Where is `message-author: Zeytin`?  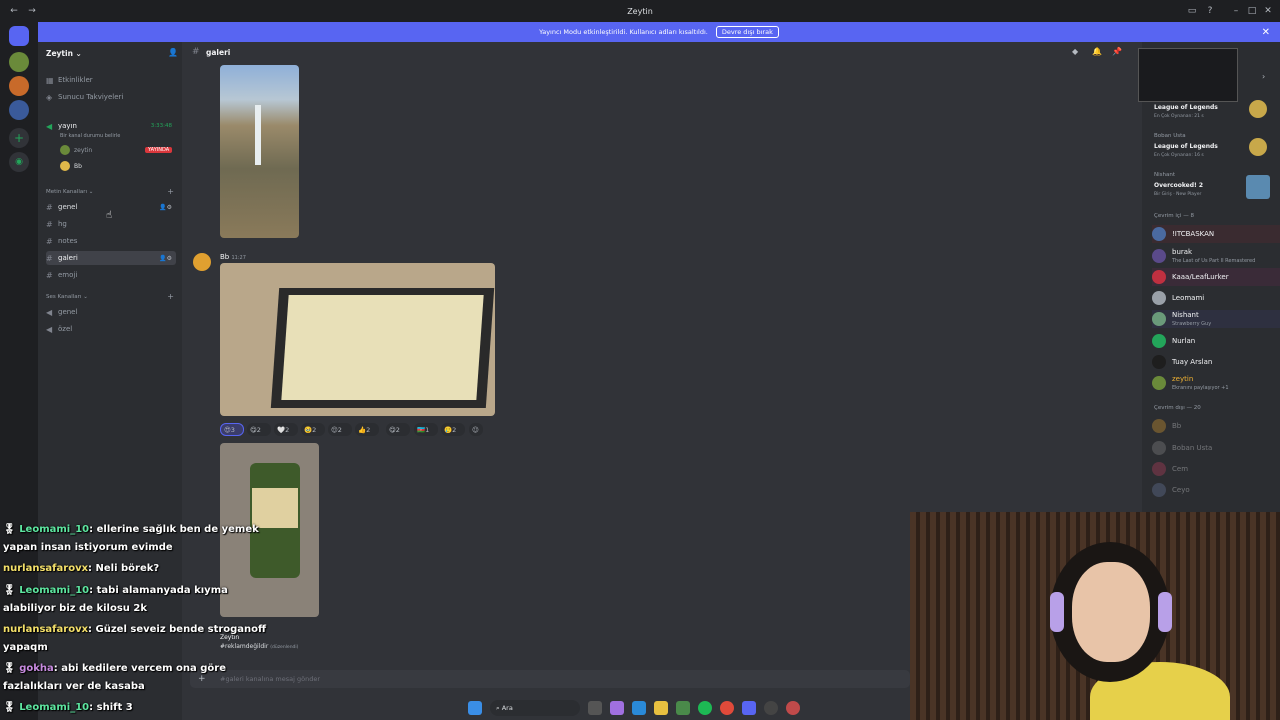
message-author: Zeytin is located at coordinates (229, 637).